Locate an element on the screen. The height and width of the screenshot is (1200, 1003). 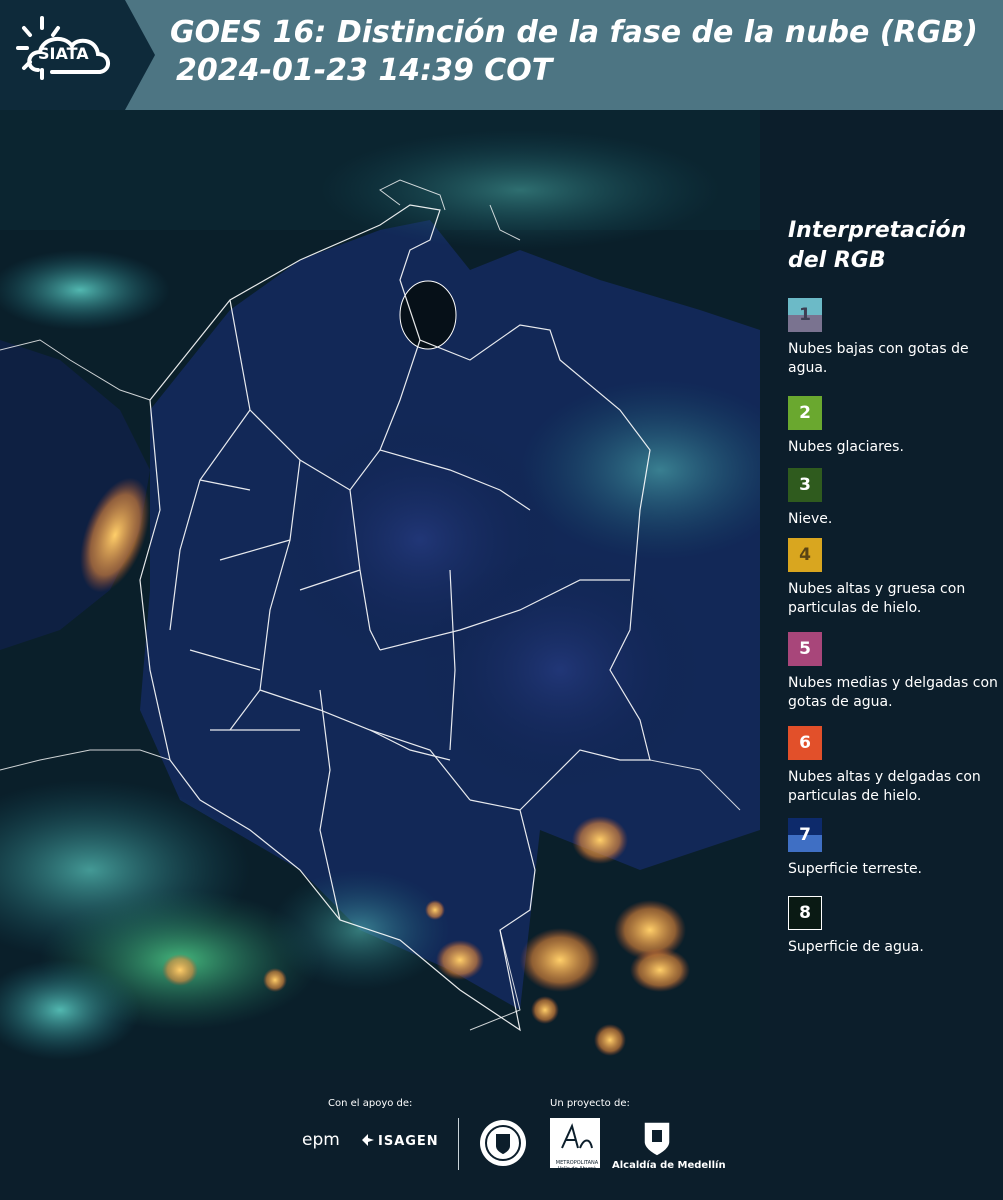
legend-item-2: 2 Nubes glaciares. is located at coordinates (893, 426).